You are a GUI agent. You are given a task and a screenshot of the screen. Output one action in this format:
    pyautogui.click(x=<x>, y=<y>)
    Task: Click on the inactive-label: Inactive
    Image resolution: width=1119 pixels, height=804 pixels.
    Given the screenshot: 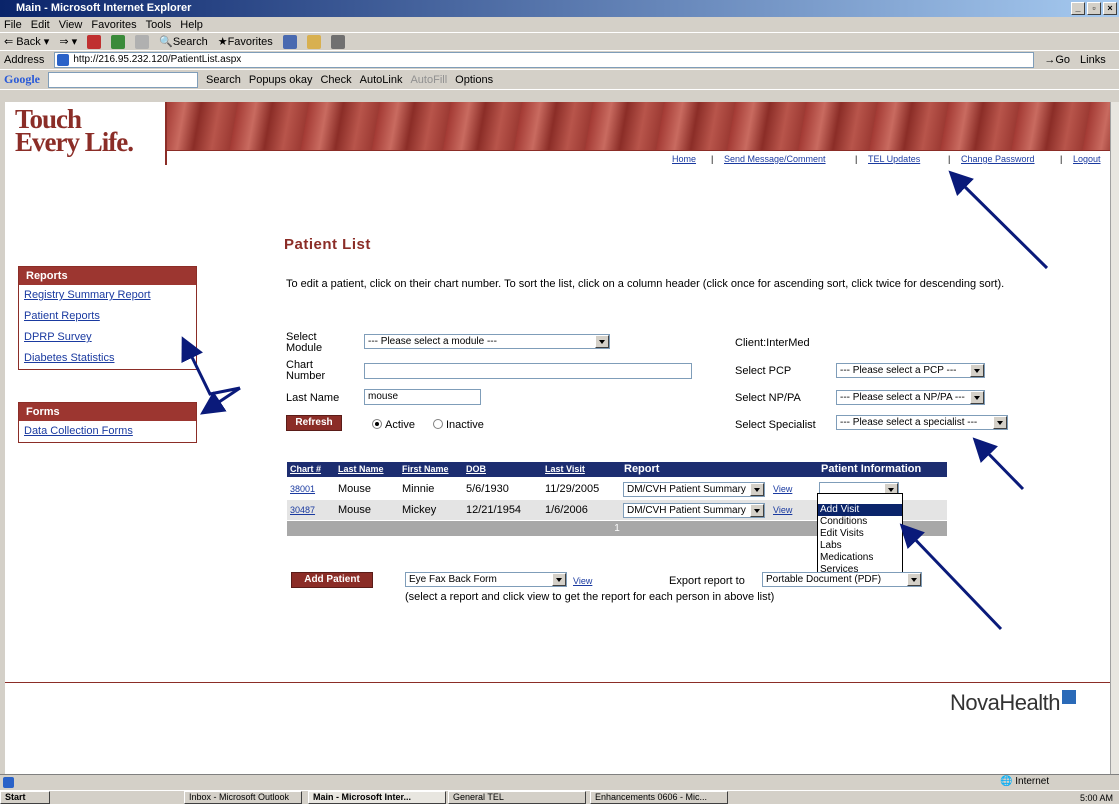 What is the action you would take?
    pyautogui.click(x=465, y=425)
    